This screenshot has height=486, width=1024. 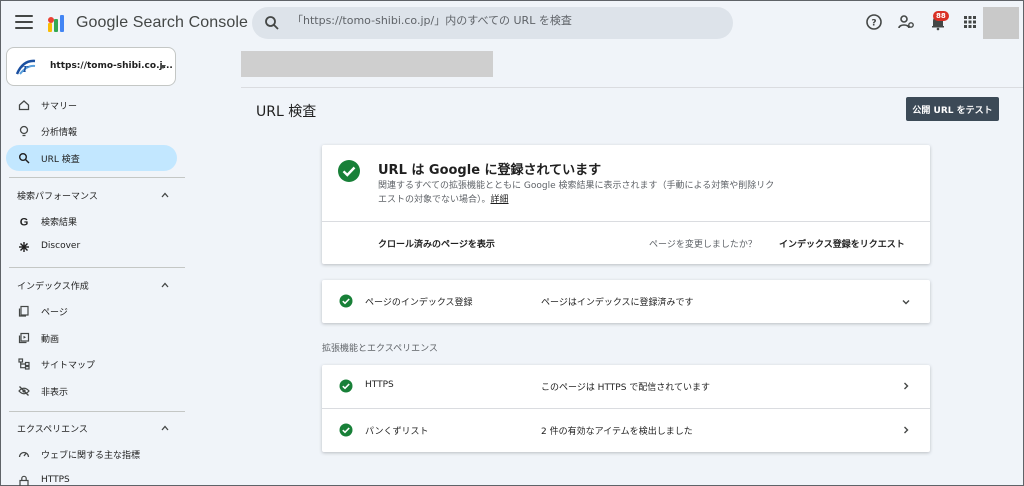 I want to click on sidebar-item-search-results: G 検索結果, so click(x=91, y=221).